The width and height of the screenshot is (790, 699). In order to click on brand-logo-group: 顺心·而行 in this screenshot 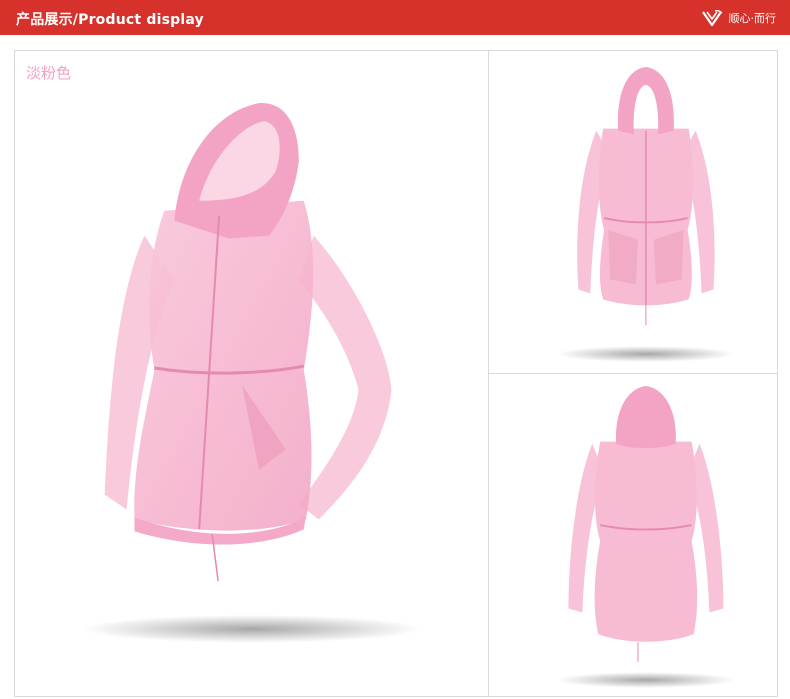, I will do `click(739, 18)`.